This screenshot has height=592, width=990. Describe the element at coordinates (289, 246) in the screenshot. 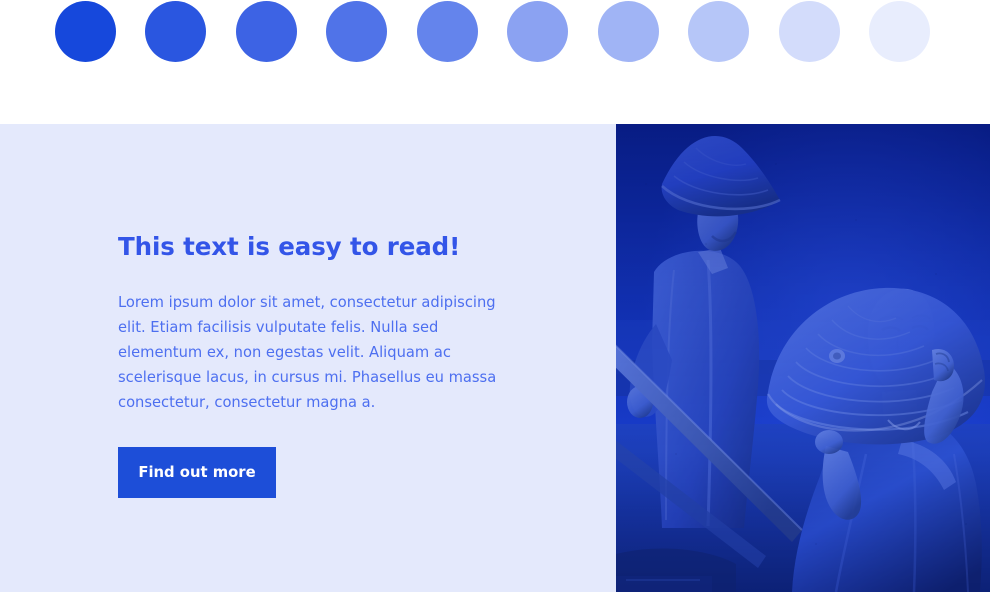

I see `hero-heading: This text is easy to read!` at that location.